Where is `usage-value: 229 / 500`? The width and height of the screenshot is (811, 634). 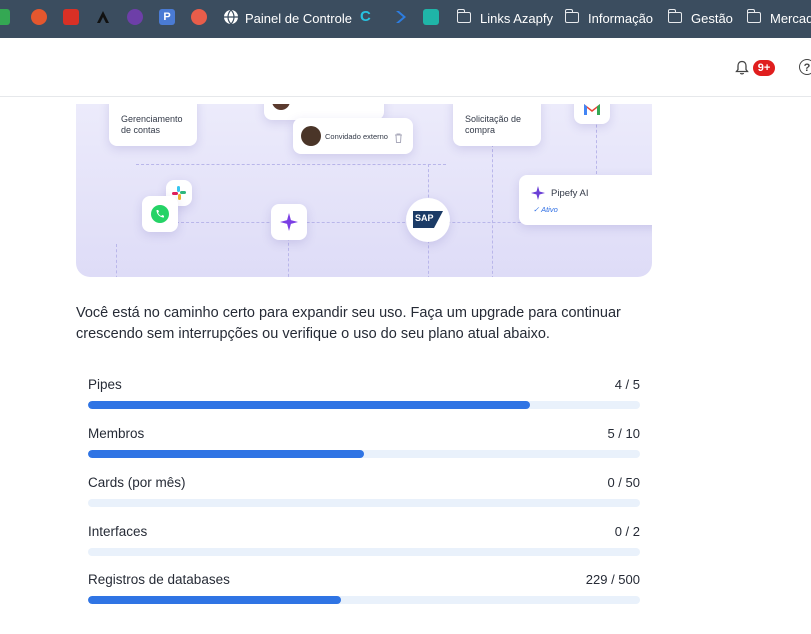 usage-value: 229 / 500 is located at coordinates (612, 579).